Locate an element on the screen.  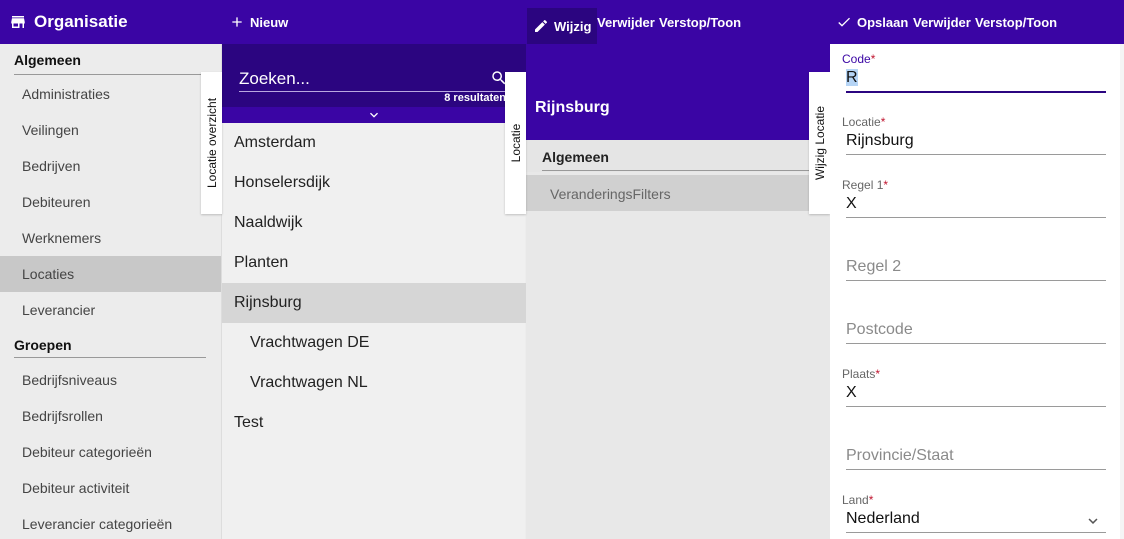
sidebar-item-debiteur-activiteit: Debiteur activiteit is located at coordinates (110, 488).